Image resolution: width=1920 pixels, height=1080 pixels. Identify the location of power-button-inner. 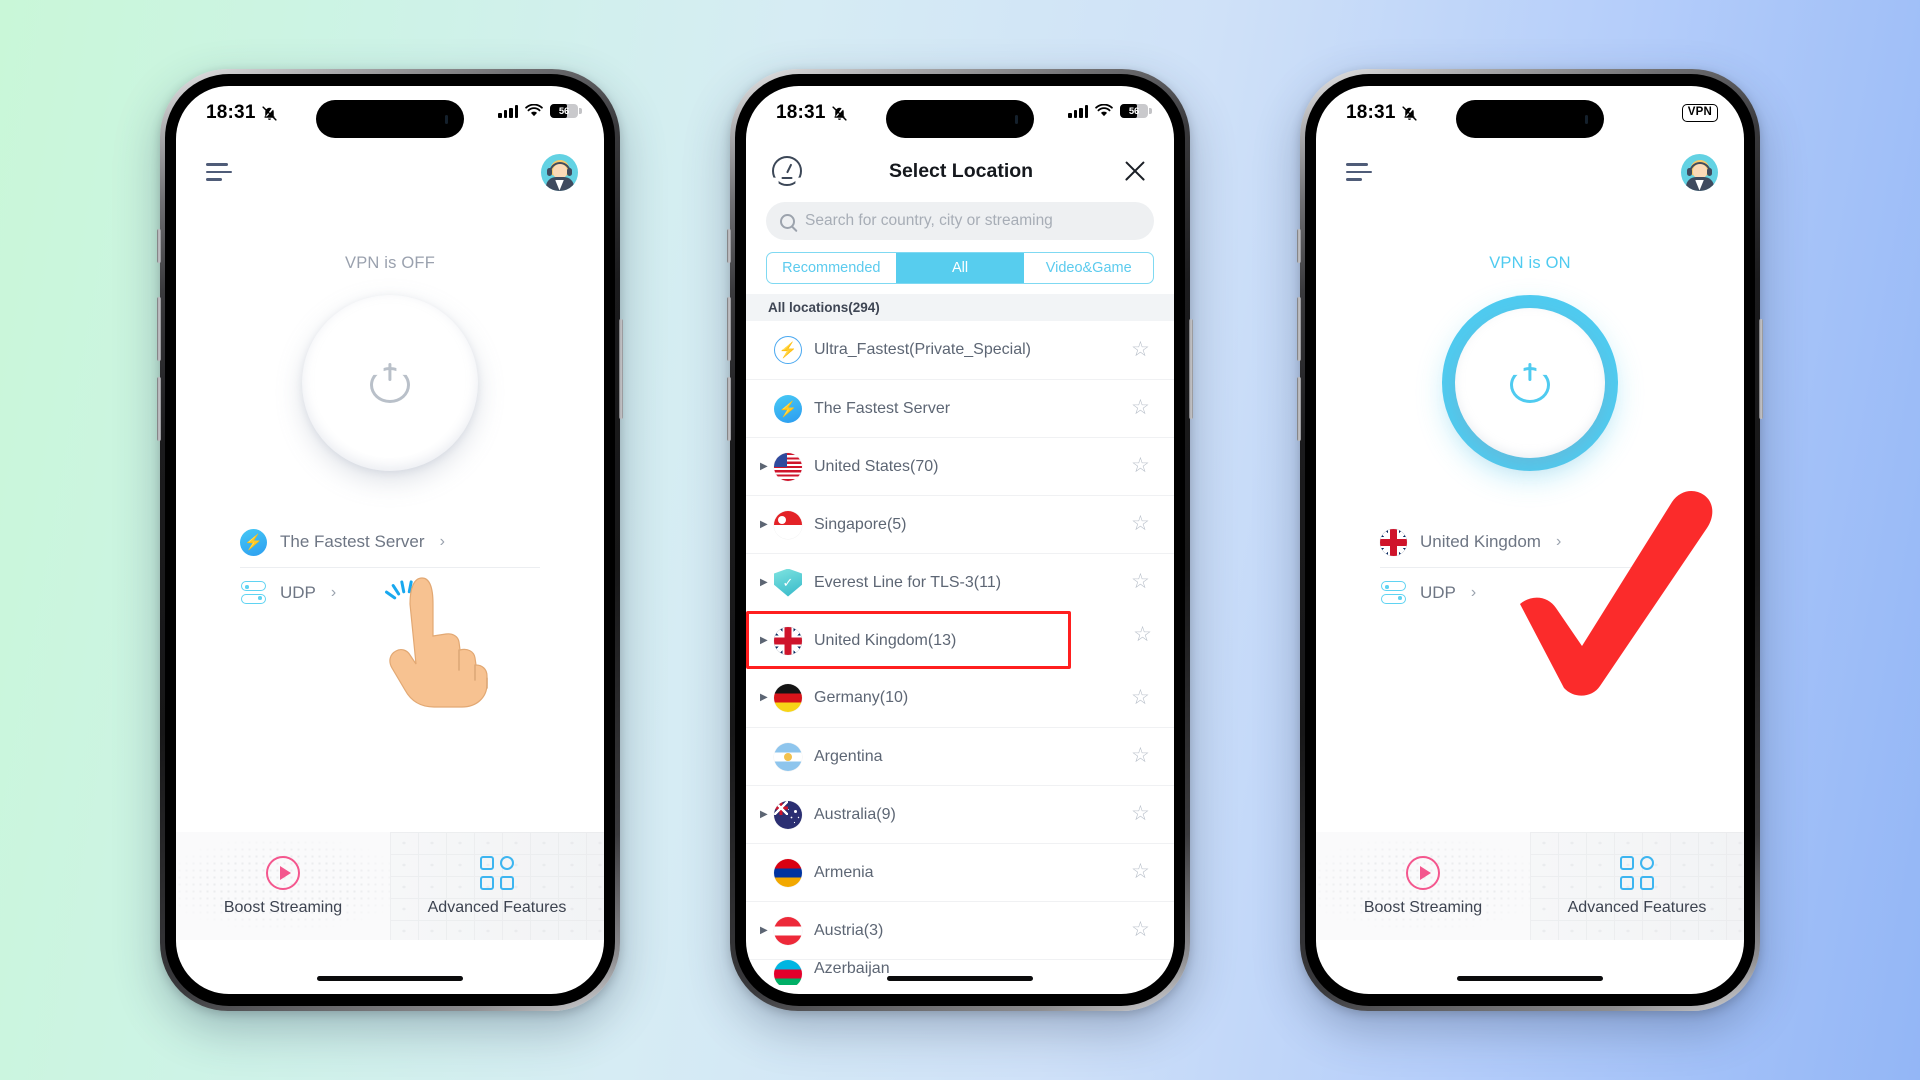
(1530, 383).